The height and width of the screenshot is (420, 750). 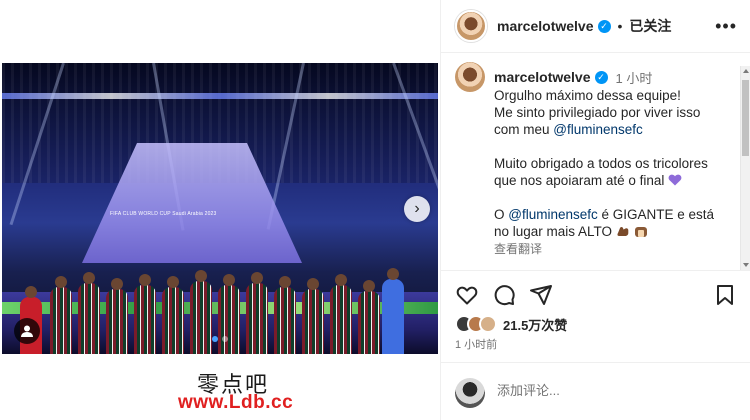 What do you see at coordinates (163, 214) in the screenshot?
I see `stage-text: FIFA CLUB WORLD CUP Saudi Arabia 2023` at bounding box center [163, 214].